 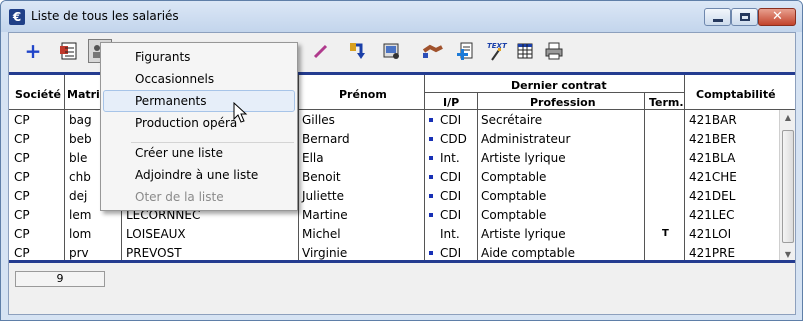 I want to click on cell-comptabilite: 421BAR, so click(x=713, y=120).